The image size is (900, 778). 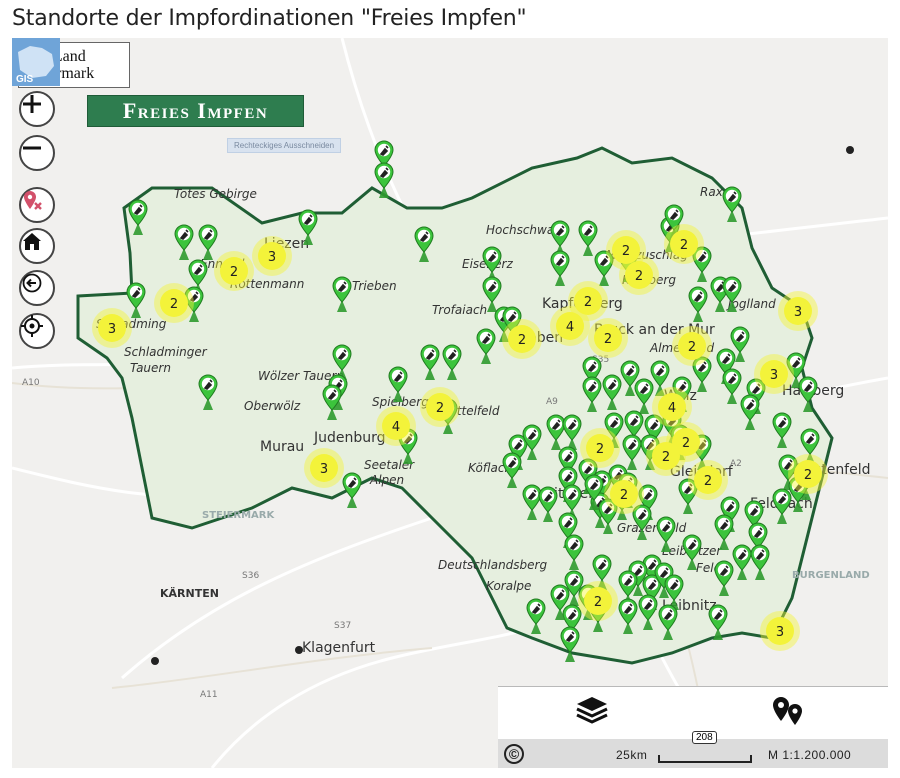 I want to click on scale-line, so click(x=705, y=759).